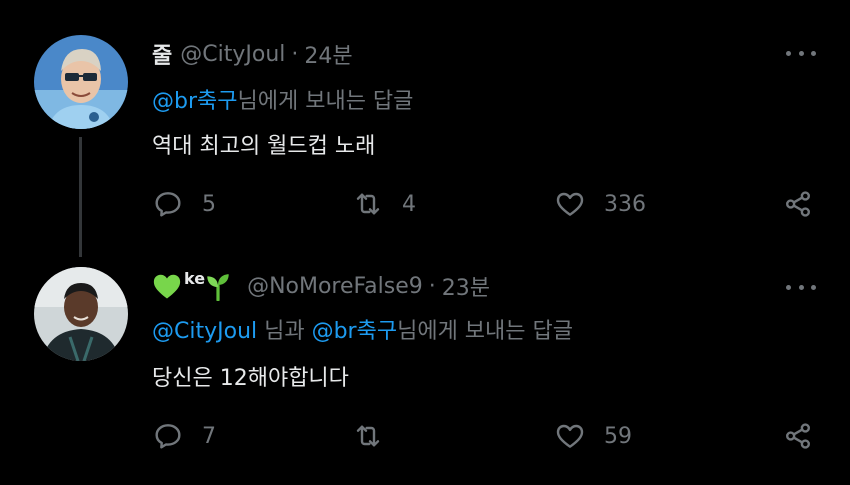 This screenshot has width=850, height=485. Describe the element at coordinates (335, 286) in the screenshot. I see `user-handle: @NoMoreFalse9` at that location.